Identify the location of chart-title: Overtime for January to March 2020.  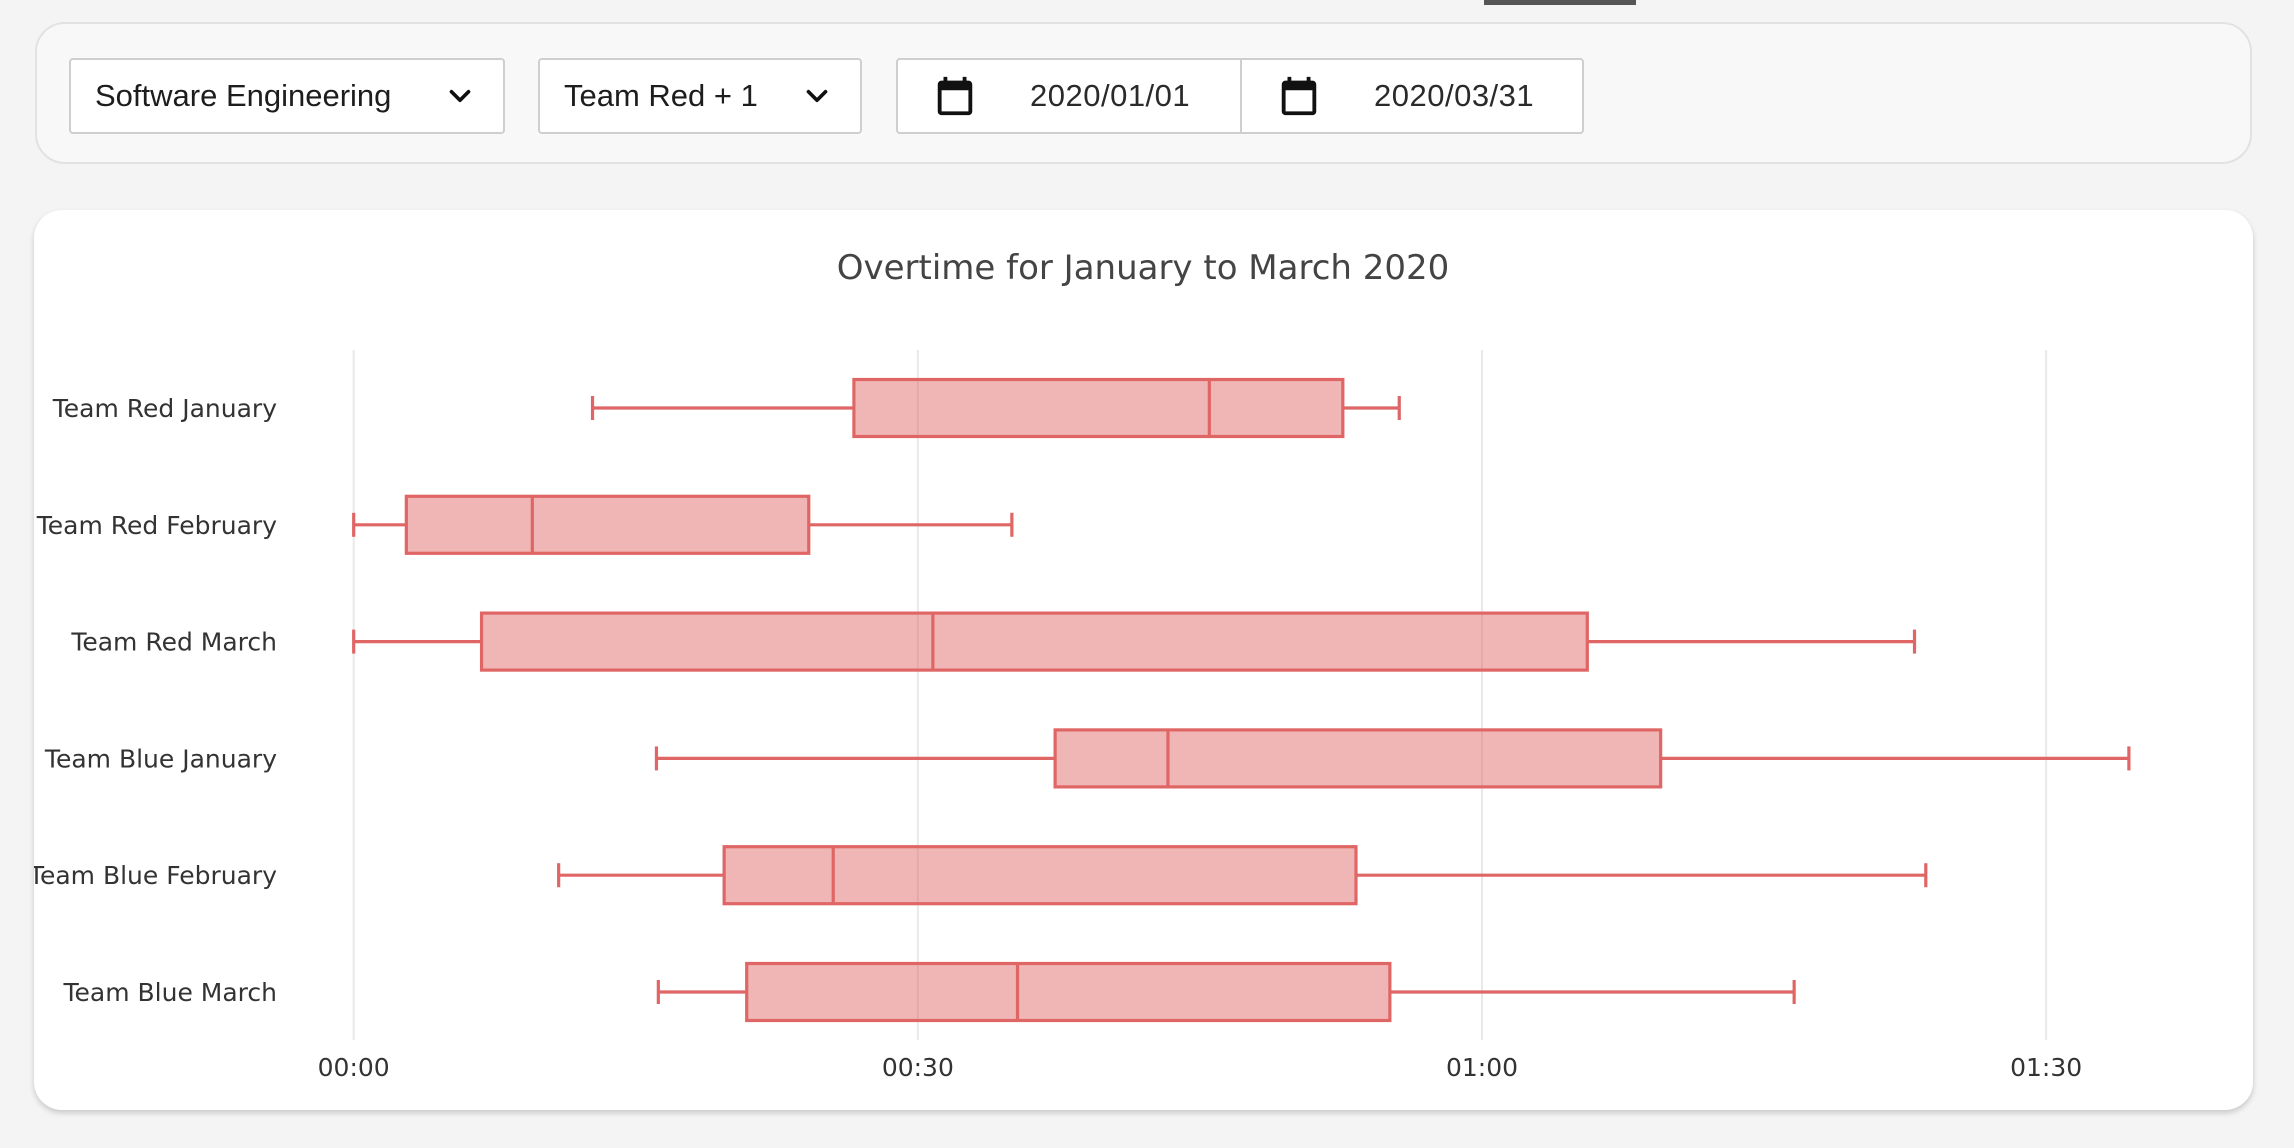
(1143, 268).